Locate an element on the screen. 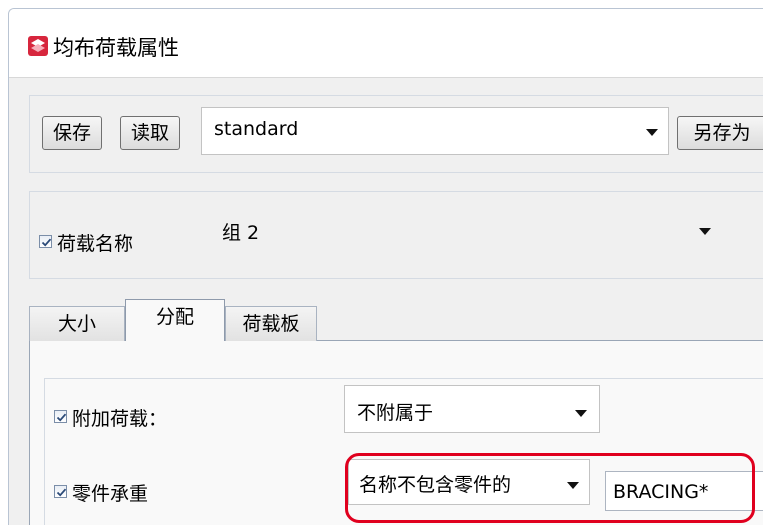 This screenshot has width=763, height=525. attach-load-select: 不附属于 is located at coordinates (472, 409).